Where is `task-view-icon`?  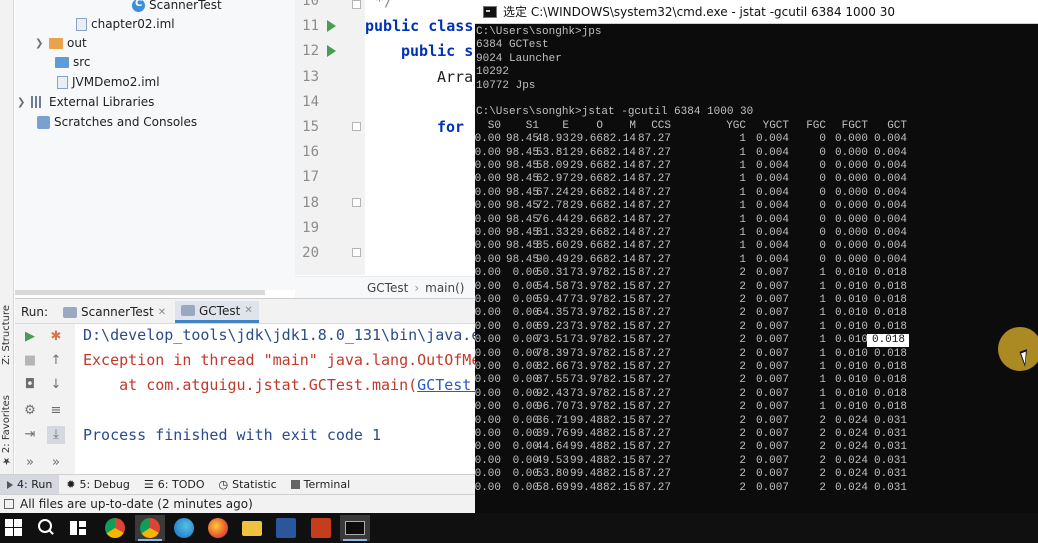
task-view-icon is located at coordinates (78, 528).